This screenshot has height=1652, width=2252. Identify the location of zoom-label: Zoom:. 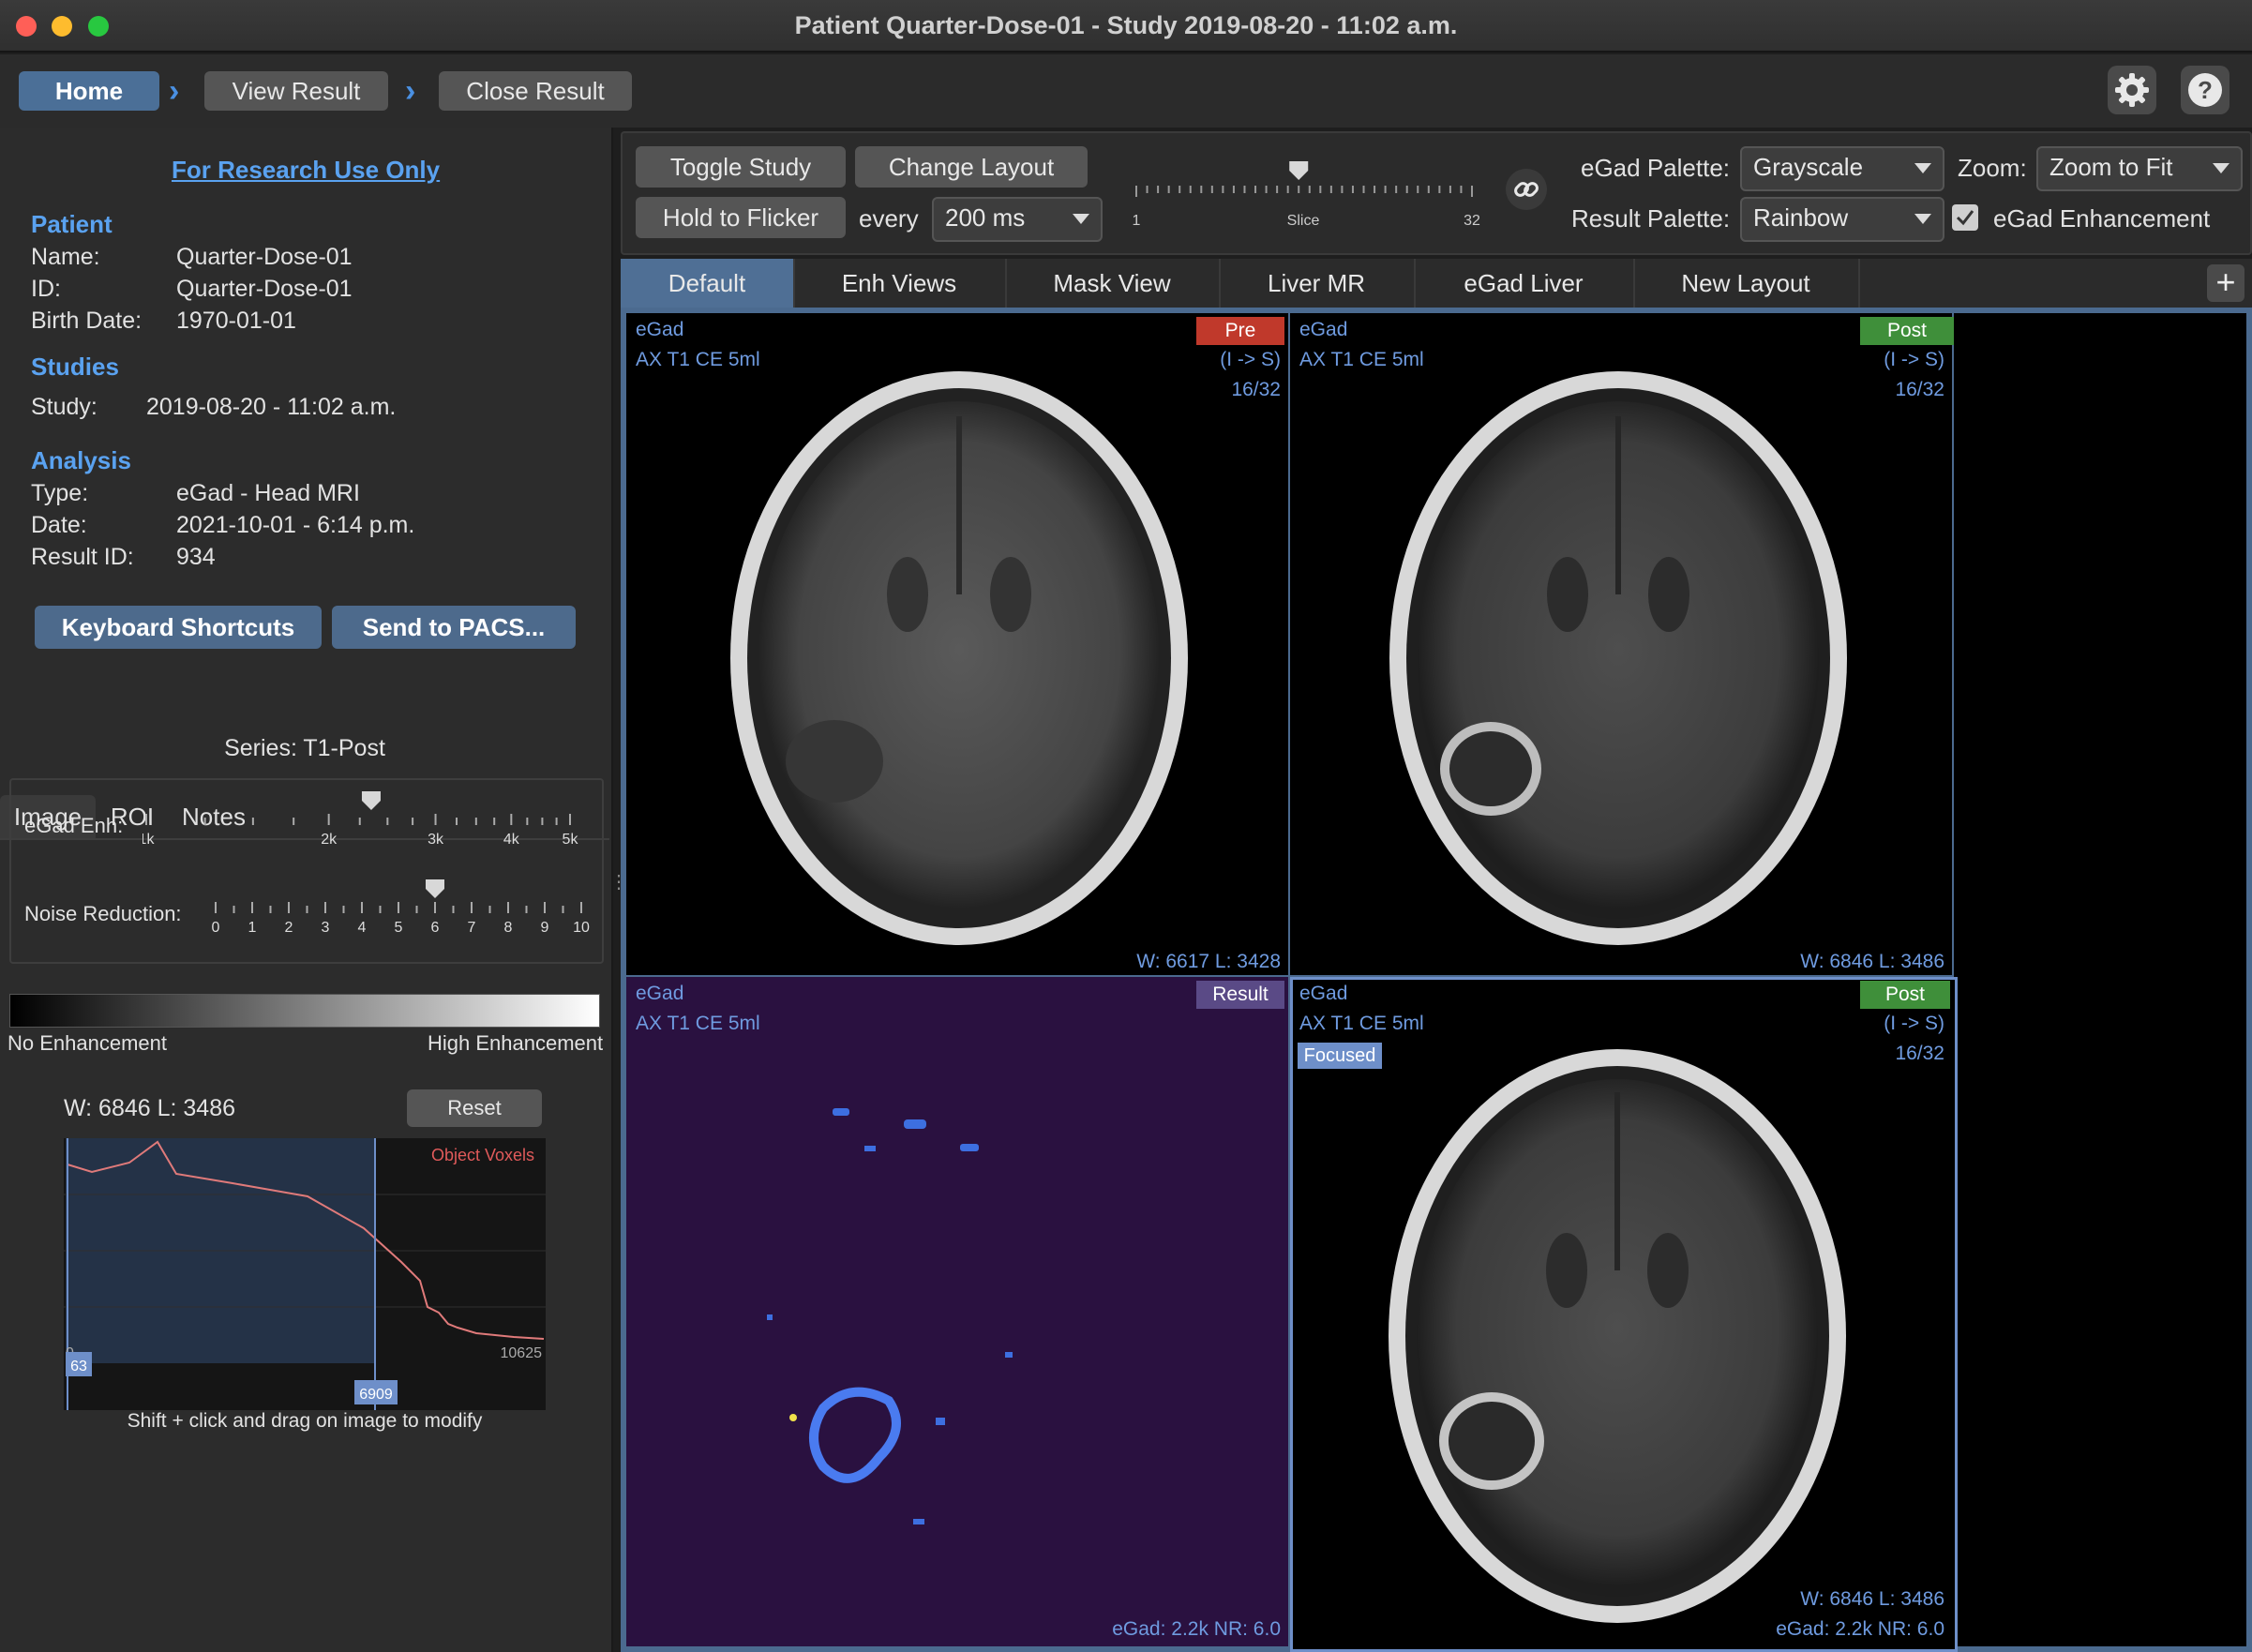
(1992, 168).